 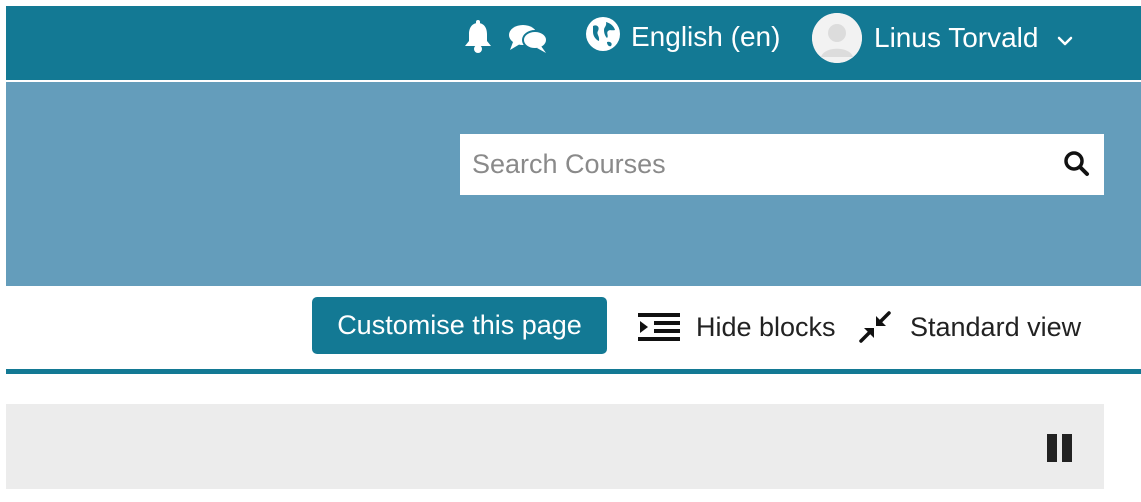 What do you see at coordinates (1077, 164) in the screenshot?
I see `search-icon` at bounding box center [1077, 164].